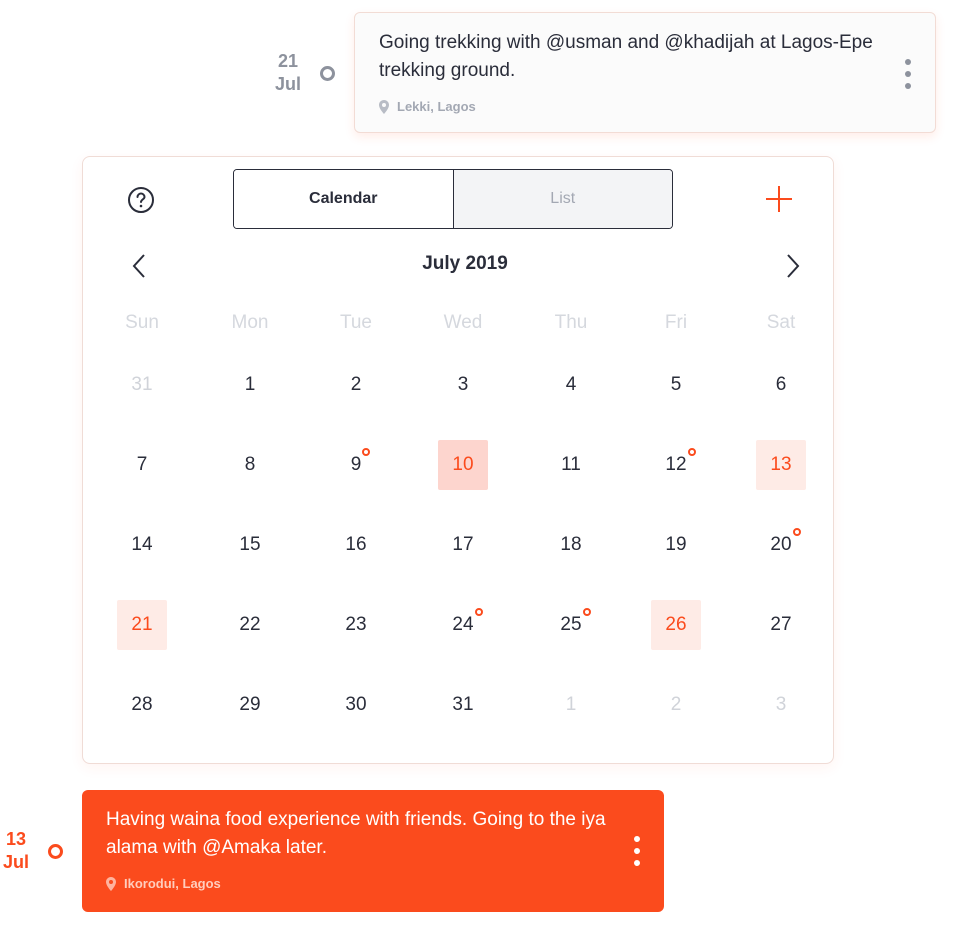 Image resolution: width=954 pixels, height=936 pixels. What do you see at coordinates (463, 545) in the screenshot?
I see `calendar-day: 17` at bounding box center [463, 545].